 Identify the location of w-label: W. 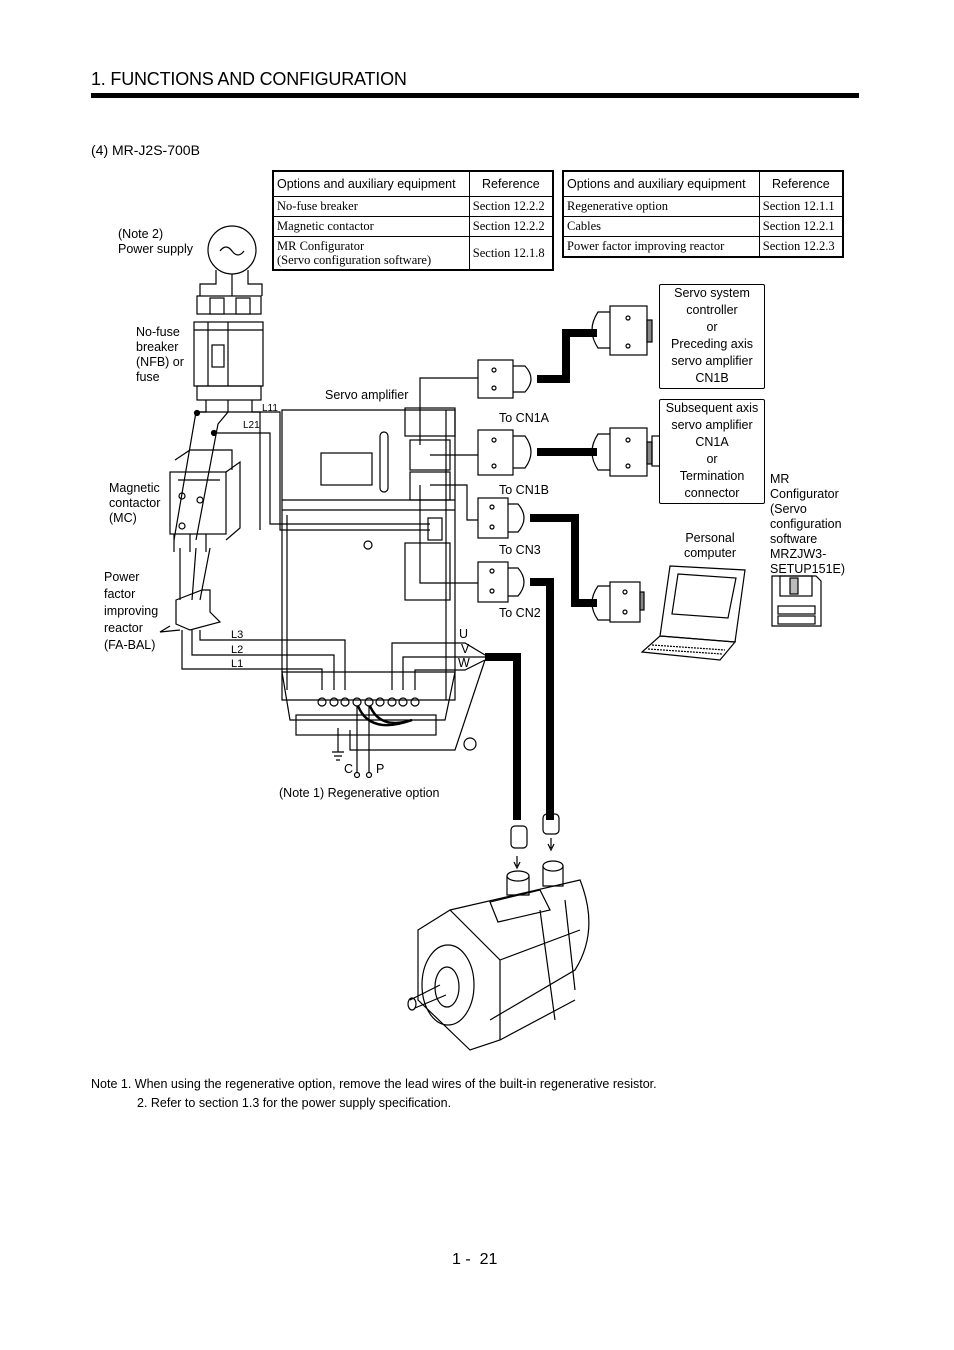
(464, 663).